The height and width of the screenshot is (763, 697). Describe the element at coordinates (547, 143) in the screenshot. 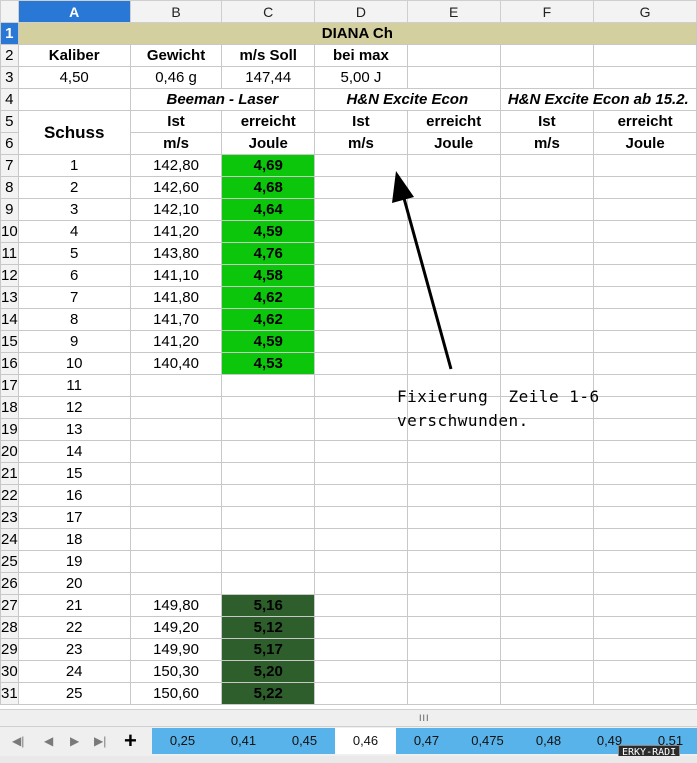

I see `cell-ms-label: m/s` at that location.